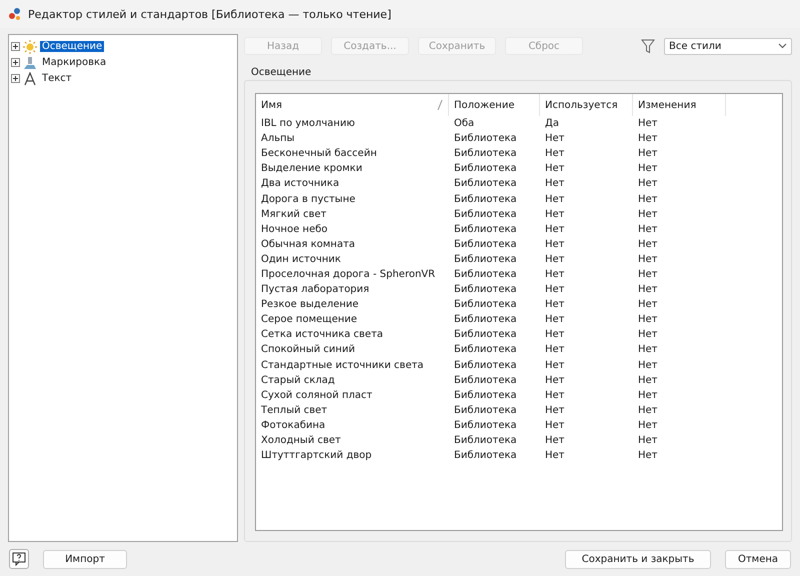  What do you see at coordinates (308, 124) in the screenshot?
I see `table-cell-text: IBL по умолчанию` at bounding box center [308, 124].